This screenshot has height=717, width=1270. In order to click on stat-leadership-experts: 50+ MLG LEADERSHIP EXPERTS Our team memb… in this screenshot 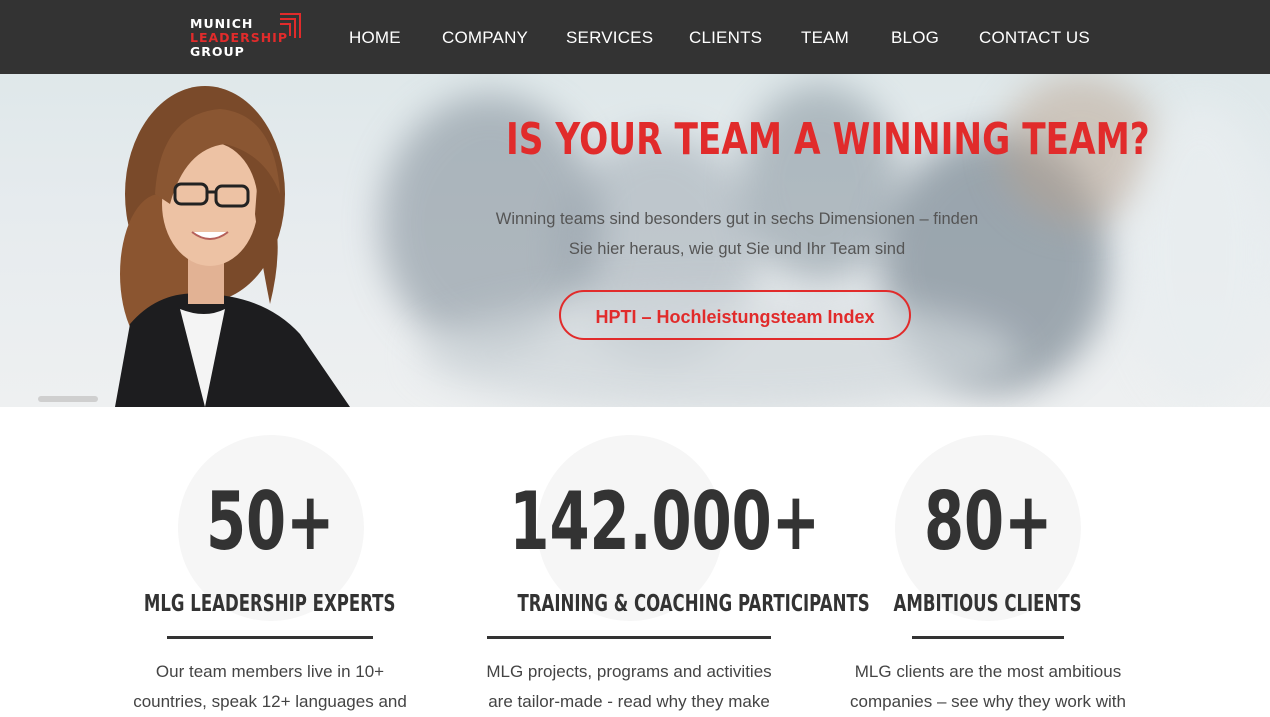, I will do `click(270, 561)`.